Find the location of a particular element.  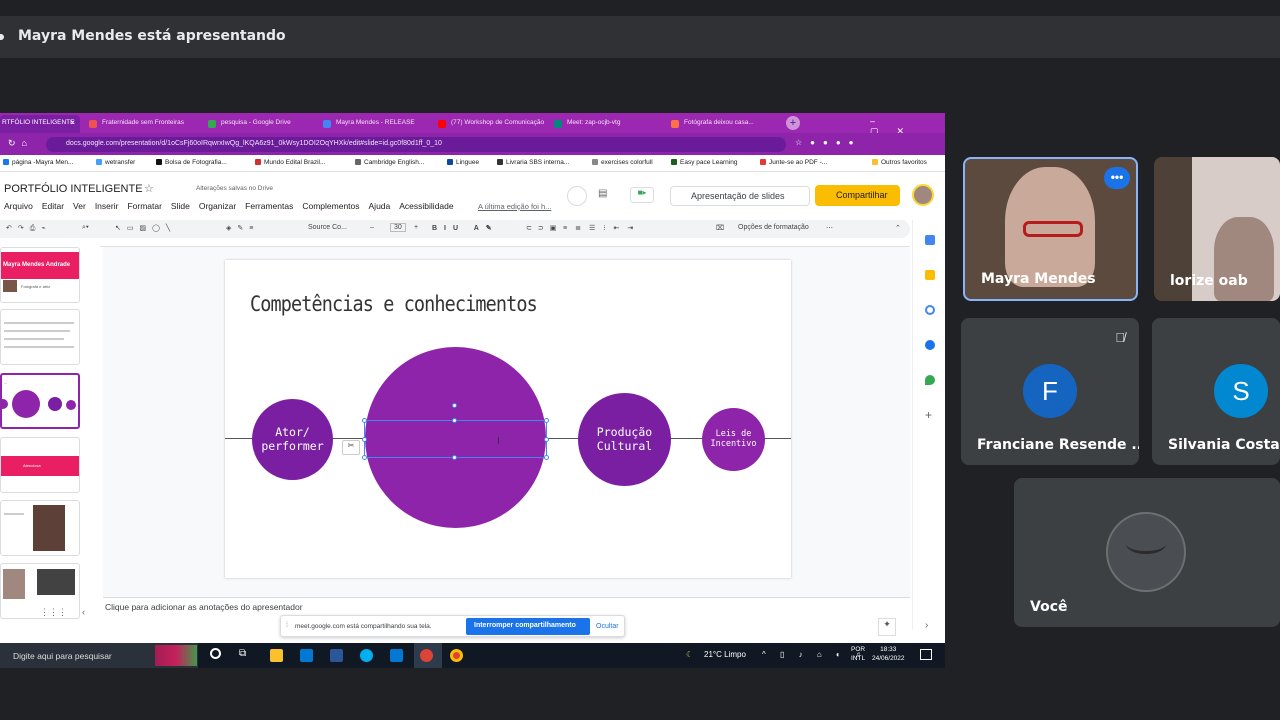

crop-icon: ✂ is located at coordinates (351, 447).